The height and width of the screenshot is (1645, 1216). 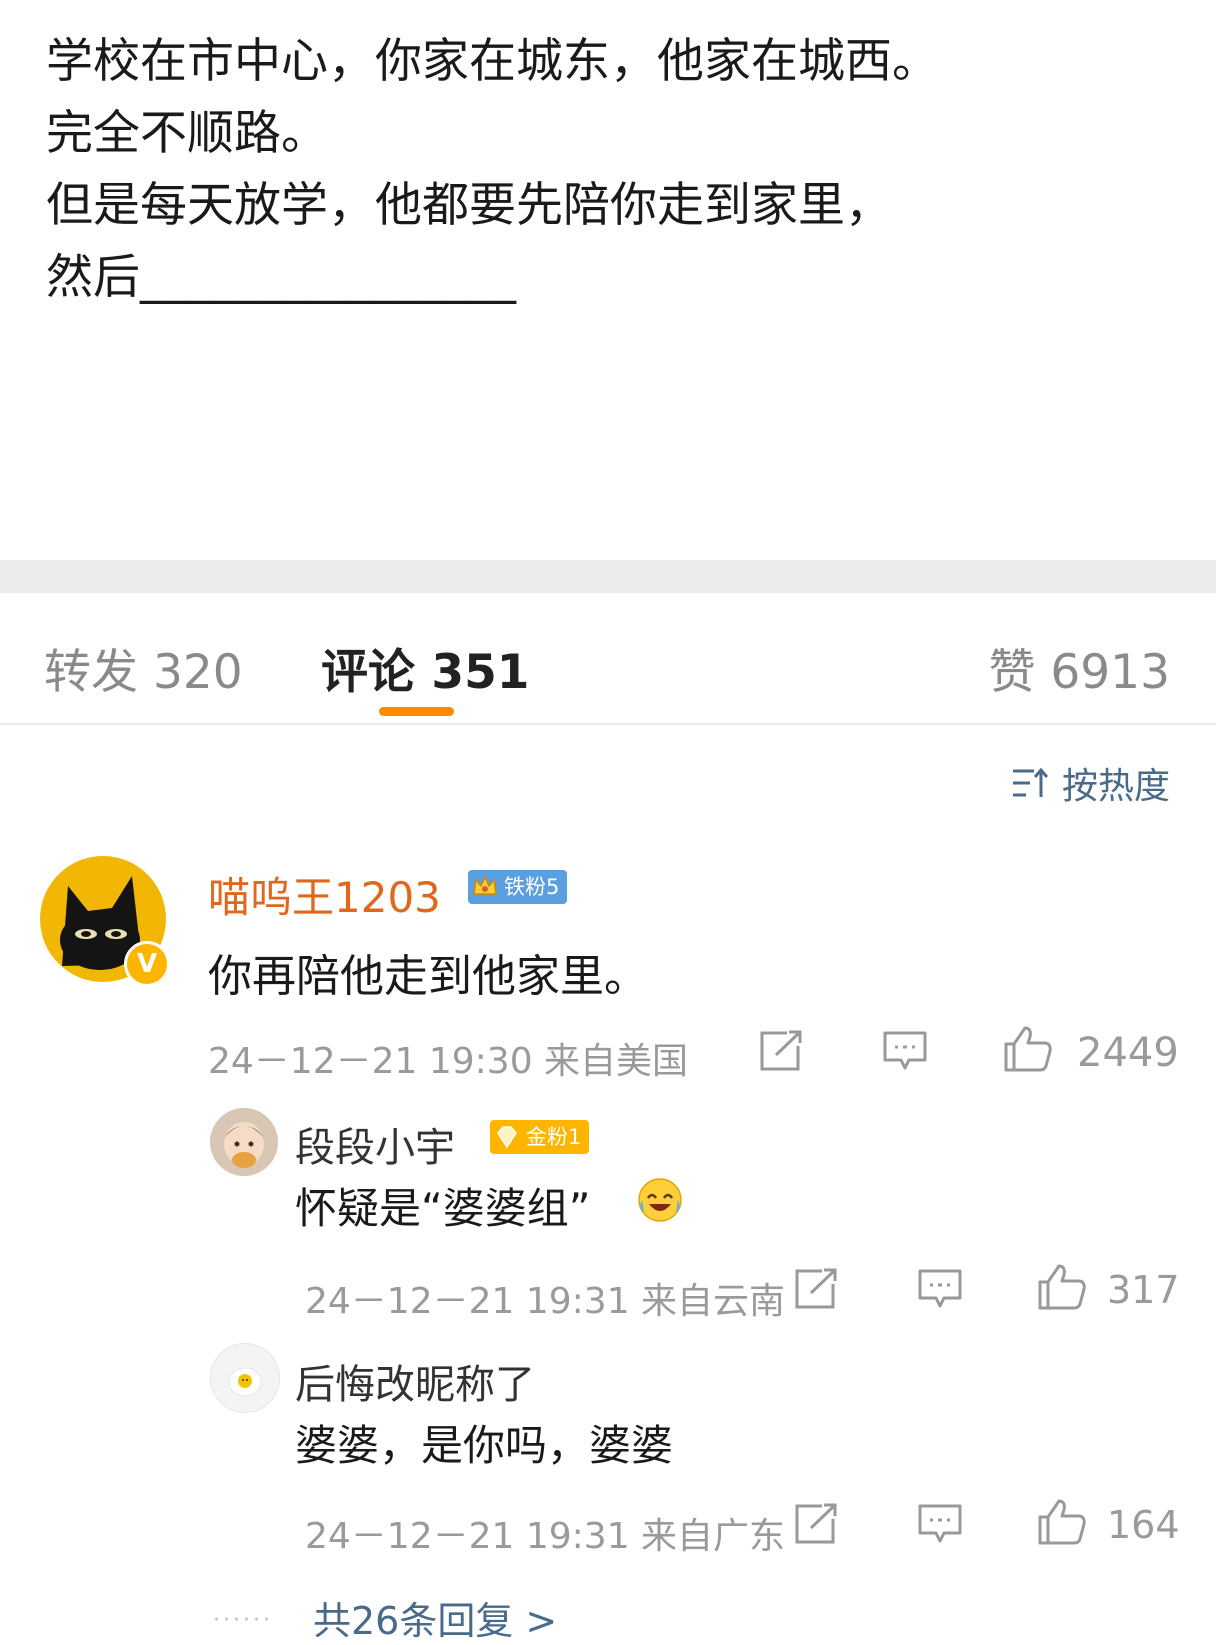 What do you see at coordinates (443, 1208) in the screenshot?
I see `reply-text: 怀疑是“婆婆组”` at bounding box center [443, 1208].